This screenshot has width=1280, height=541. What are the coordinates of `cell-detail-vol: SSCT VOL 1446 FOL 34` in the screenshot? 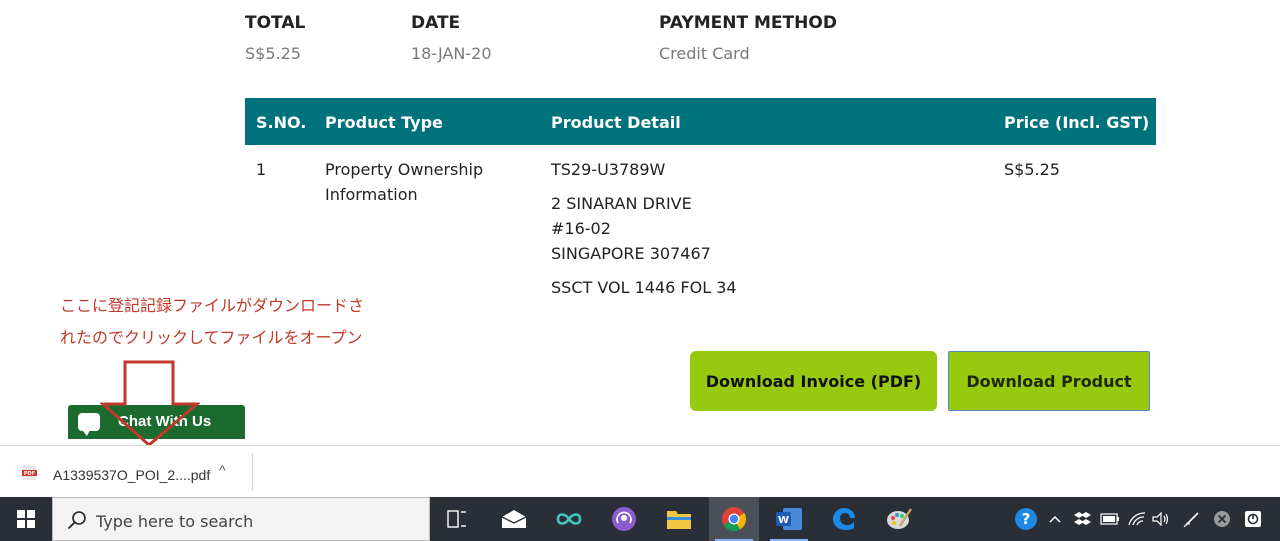 It's located at (644, 287).